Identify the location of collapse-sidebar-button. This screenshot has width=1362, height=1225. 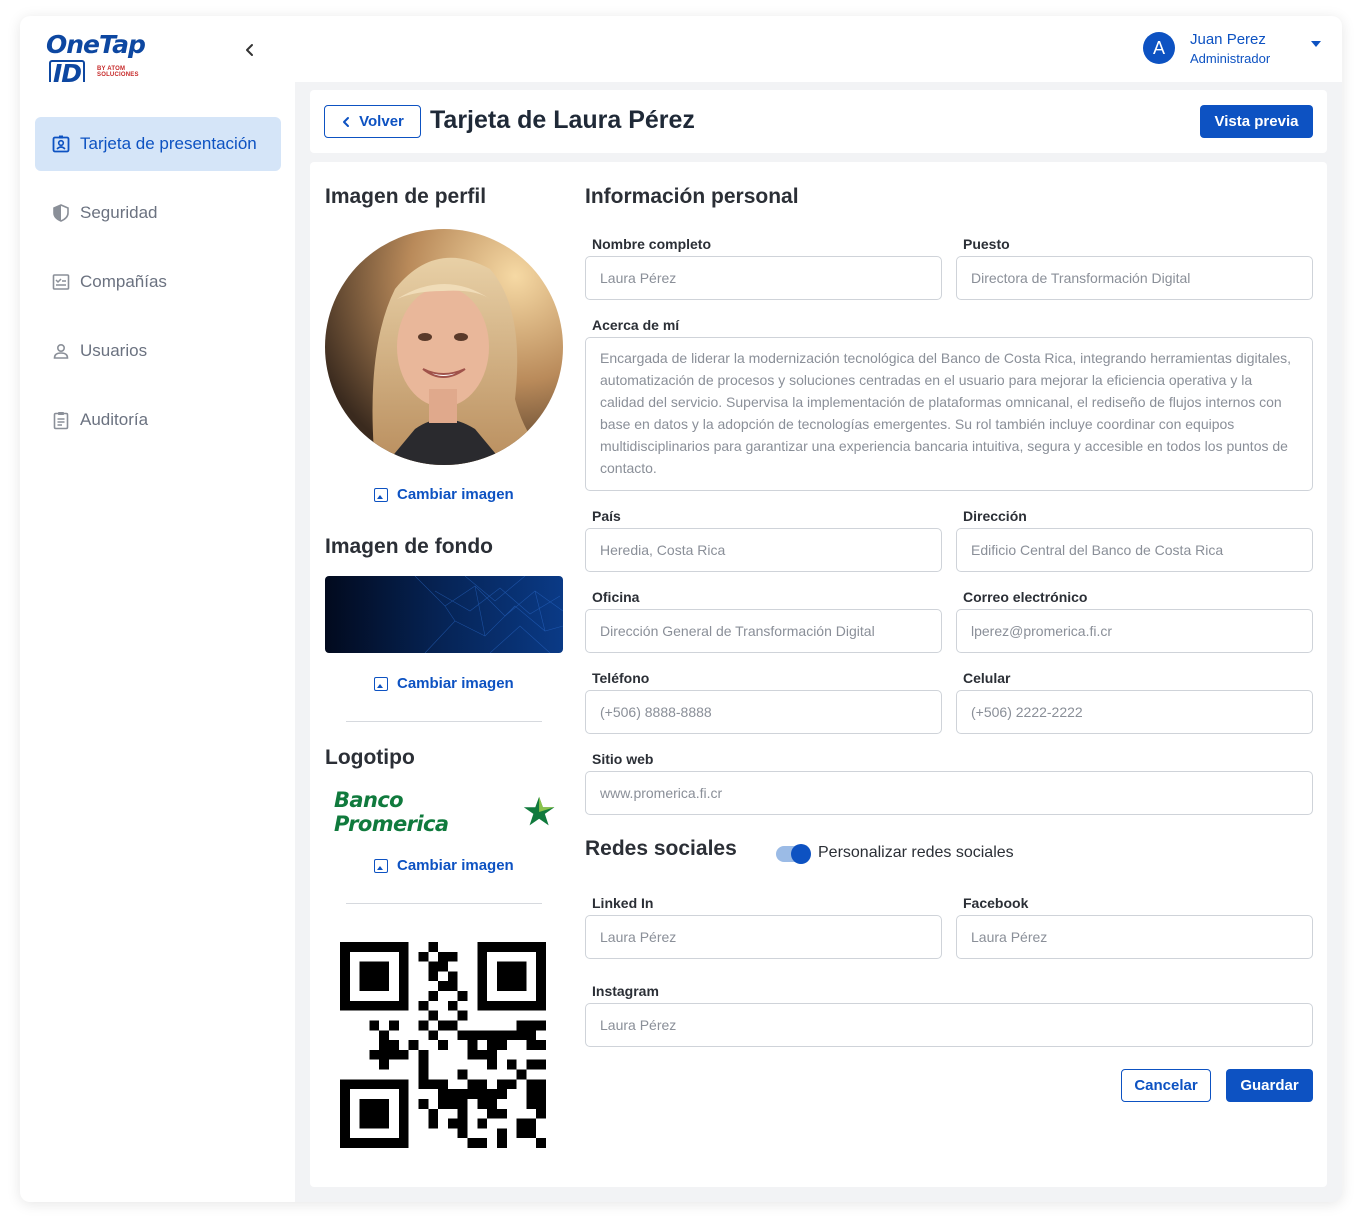
(250, 50).